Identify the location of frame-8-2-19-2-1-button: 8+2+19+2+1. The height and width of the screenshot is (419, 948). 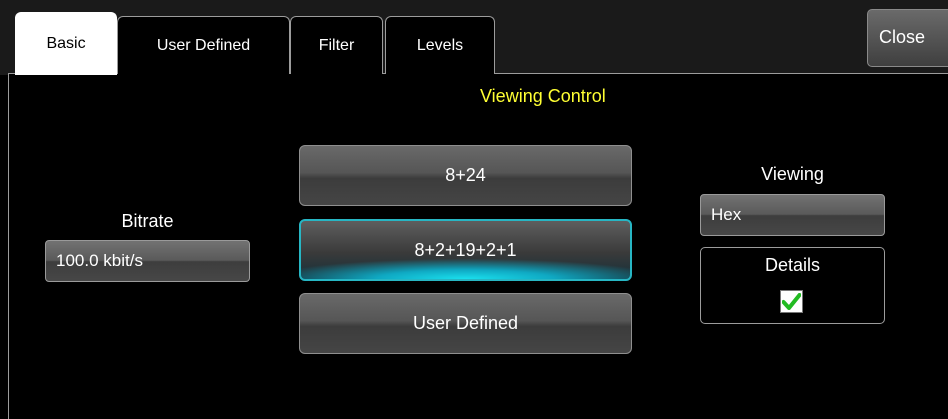
(465, 250).